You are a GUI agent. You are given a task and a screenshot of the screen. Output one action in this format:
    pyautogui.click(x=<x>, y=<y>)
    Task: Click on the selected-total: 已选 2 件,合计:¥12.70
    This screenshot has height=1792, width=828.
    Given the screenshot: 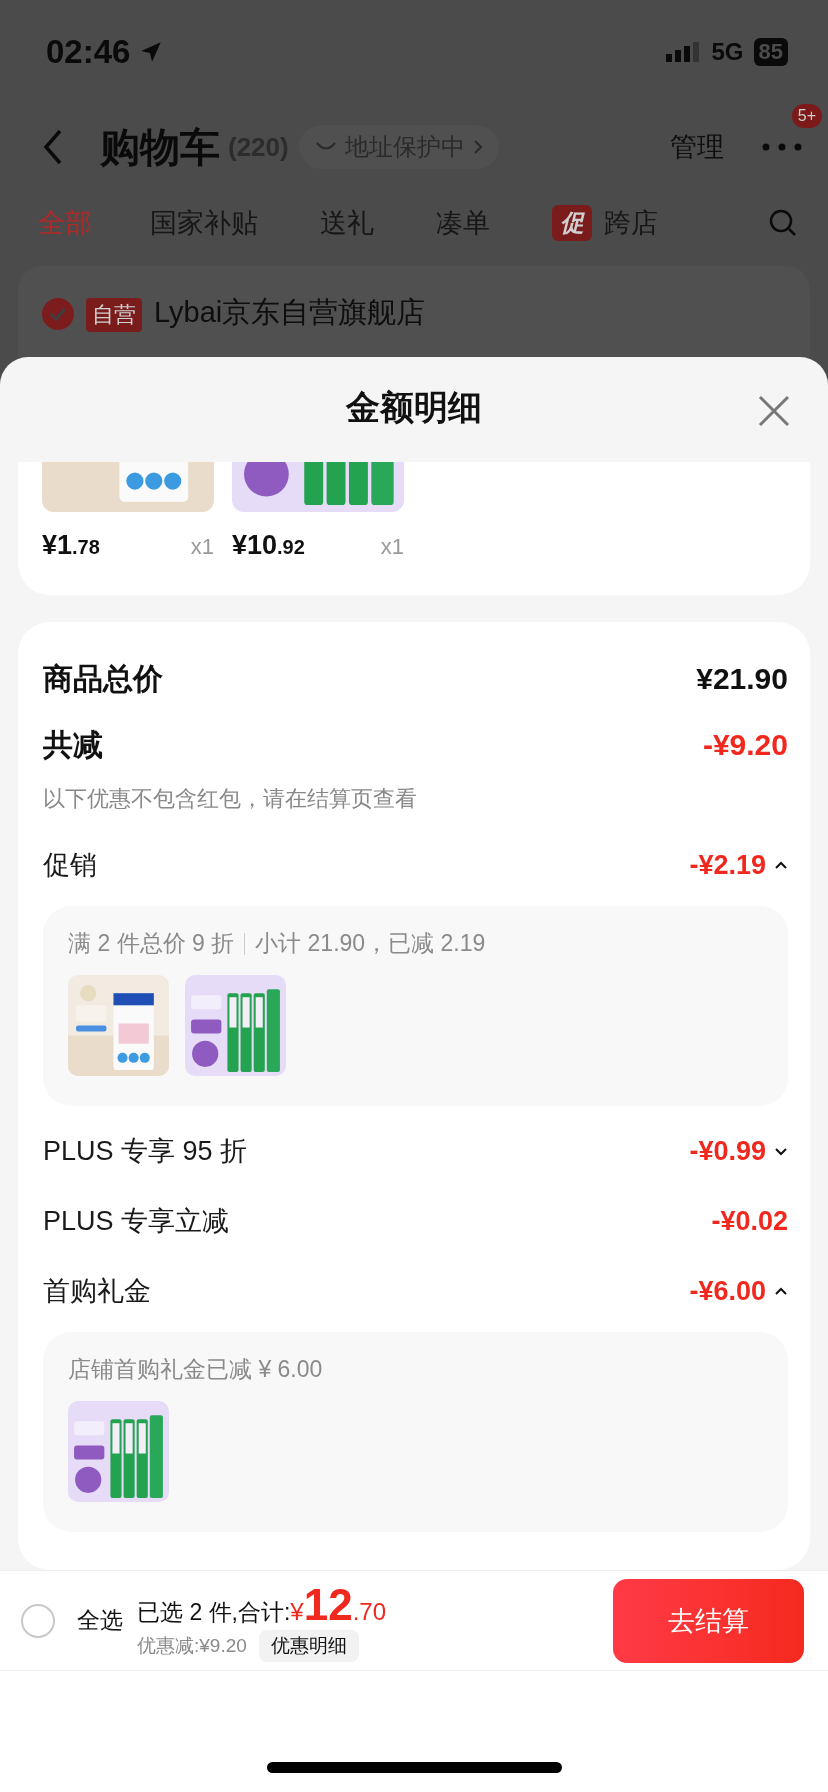 What is the action you would take?
    pyautogui.click(x=262, y=1604)
    